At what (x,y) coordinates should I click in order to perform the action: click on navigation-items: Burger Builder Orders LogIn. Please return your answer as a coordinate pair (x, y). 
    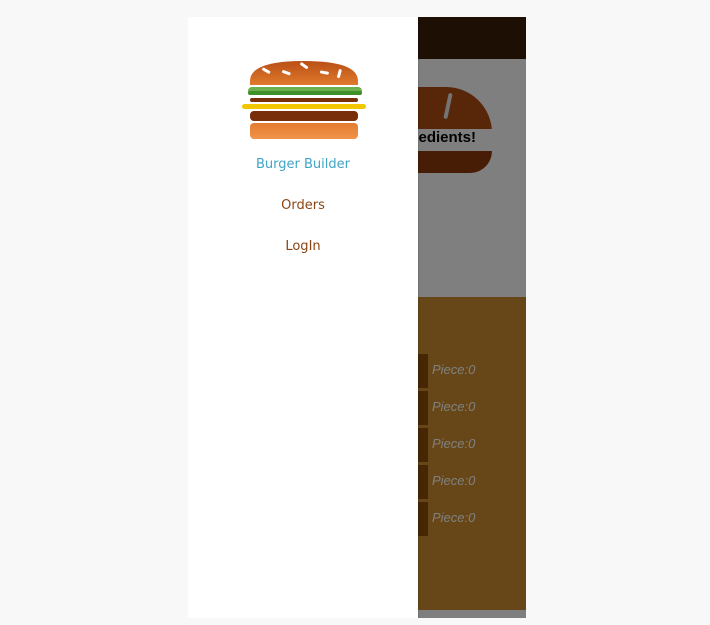
    Looking at the image, I should click on (303, 208).